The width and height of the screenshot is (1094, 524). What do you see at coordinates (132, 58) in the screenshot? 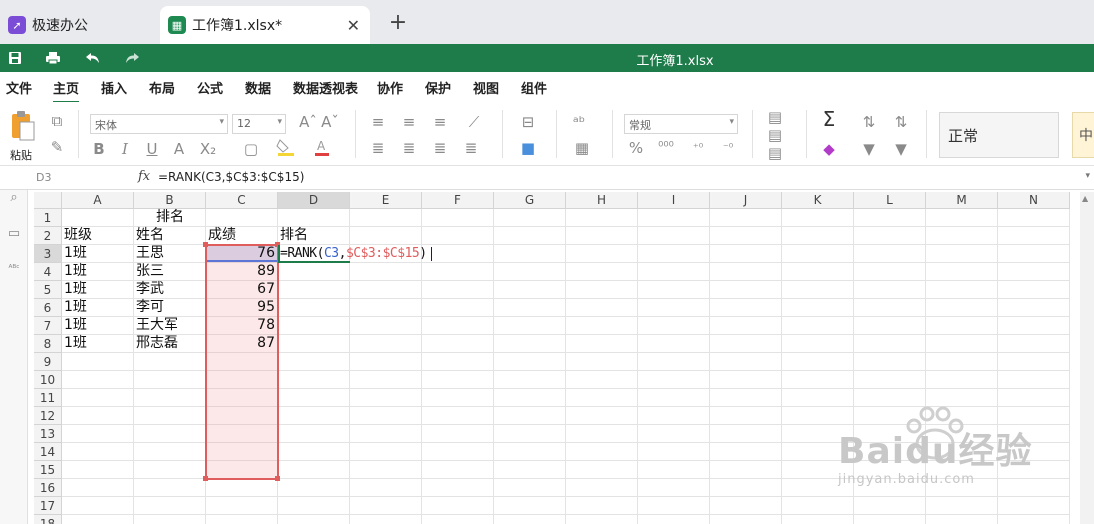
I see `redo-icon` at bounding box center [132, 58].